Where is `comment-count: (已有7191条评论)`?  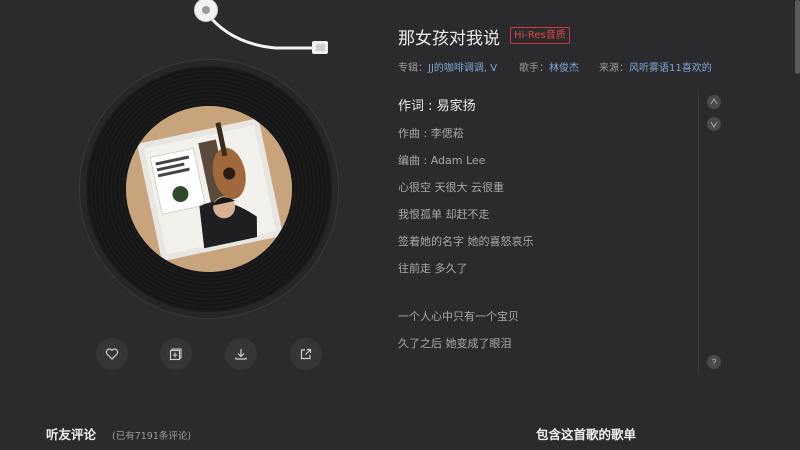
comment-count: (已有7191条评论) is located at coordinates (152, 436).